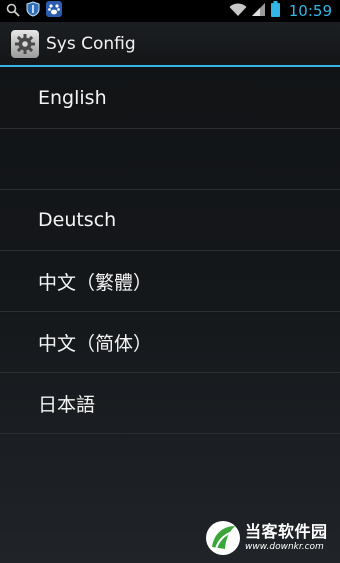 Image resolution: width=340 pixels, height=563 pixels. What do you see at coordinates (170, 43) in the screenshot?
I see `action-bar: Sys Config` at bounding box center [170, 43].